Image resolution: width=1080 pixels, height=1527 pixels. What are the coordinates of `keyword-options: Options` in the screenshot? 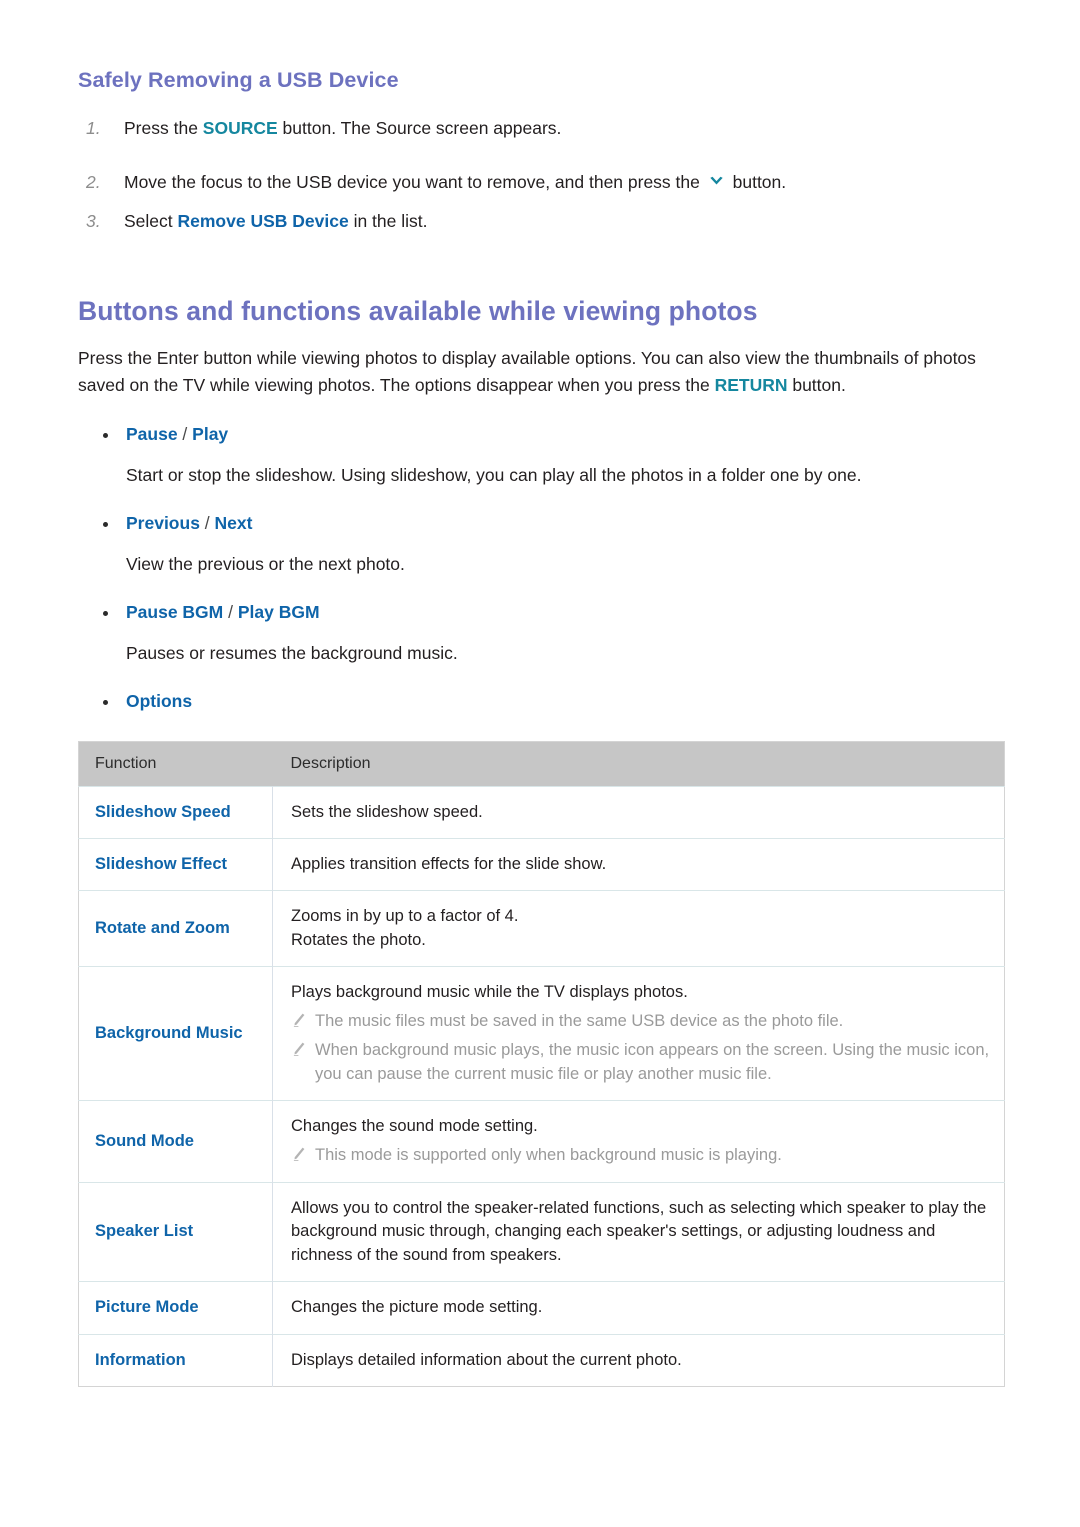 It's located at (159, 701).